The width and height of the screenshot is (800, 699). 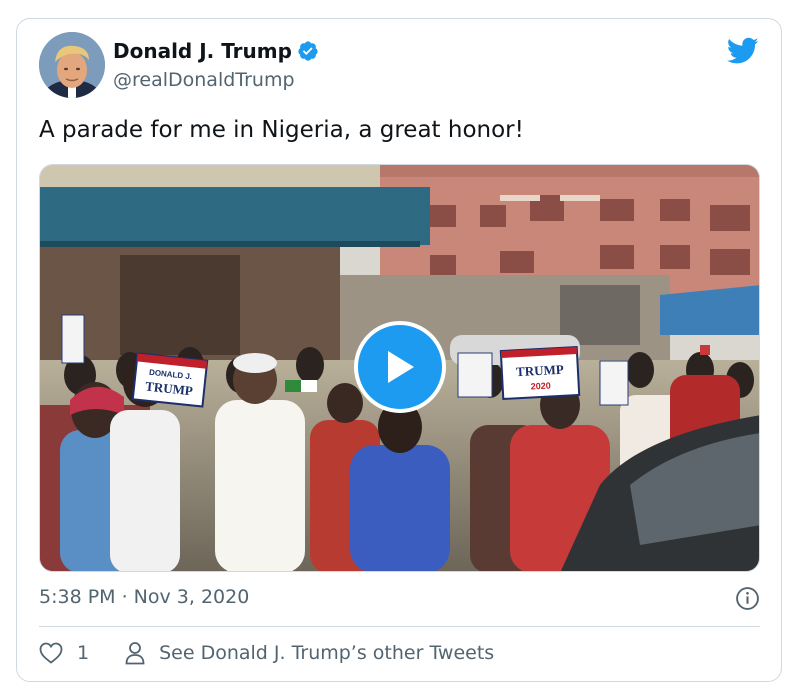 I want to click on play-button, so click(x=400, y=367).